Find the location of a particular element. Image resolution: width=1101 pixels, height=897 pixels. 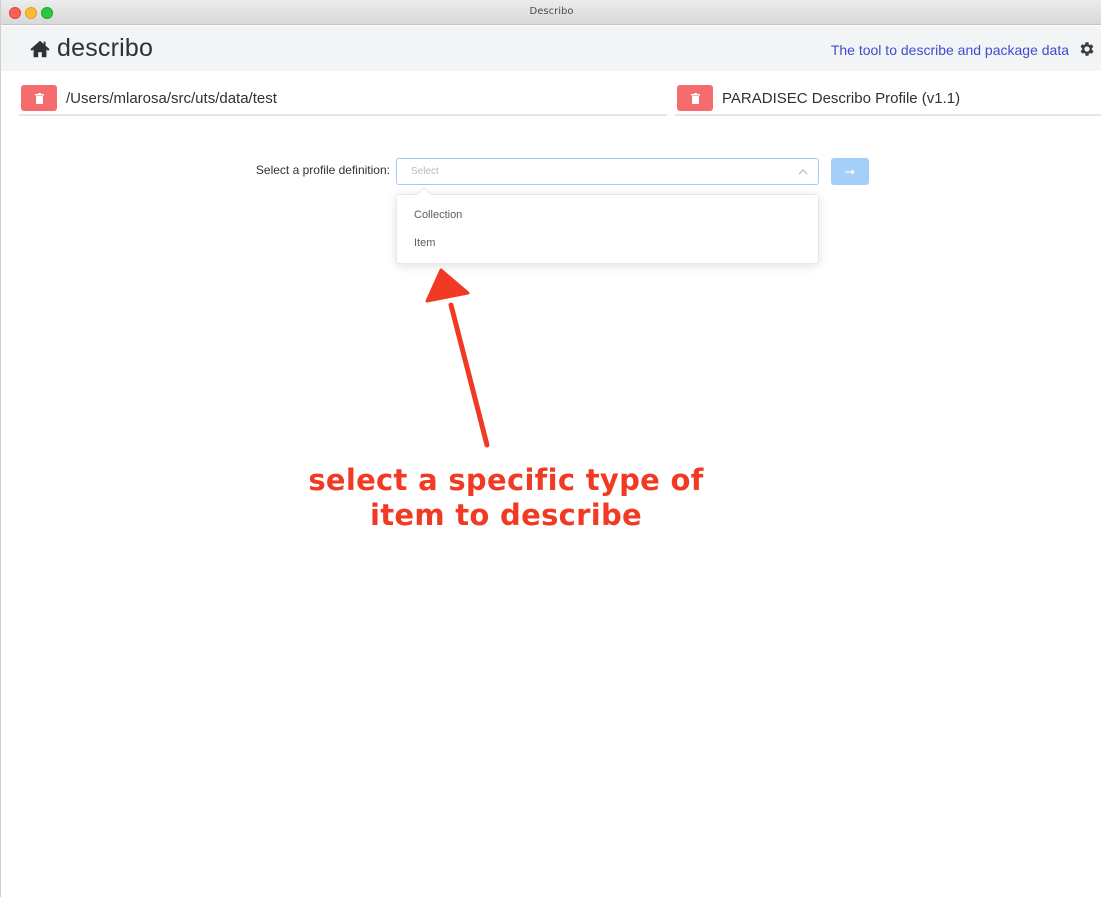

home-icon is located at coordinates (40, 48).